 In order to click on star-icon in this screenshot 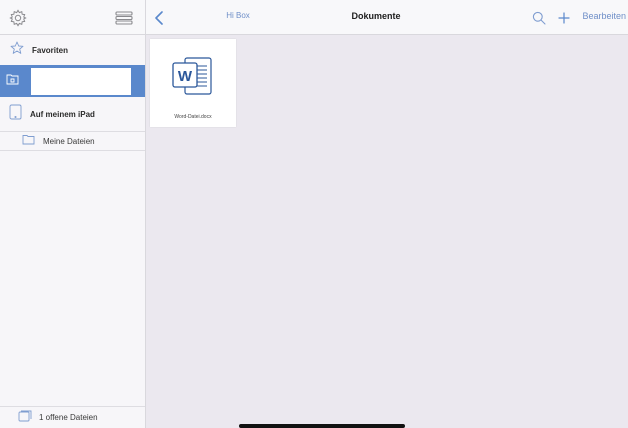, I will do `click(17, 50)`.